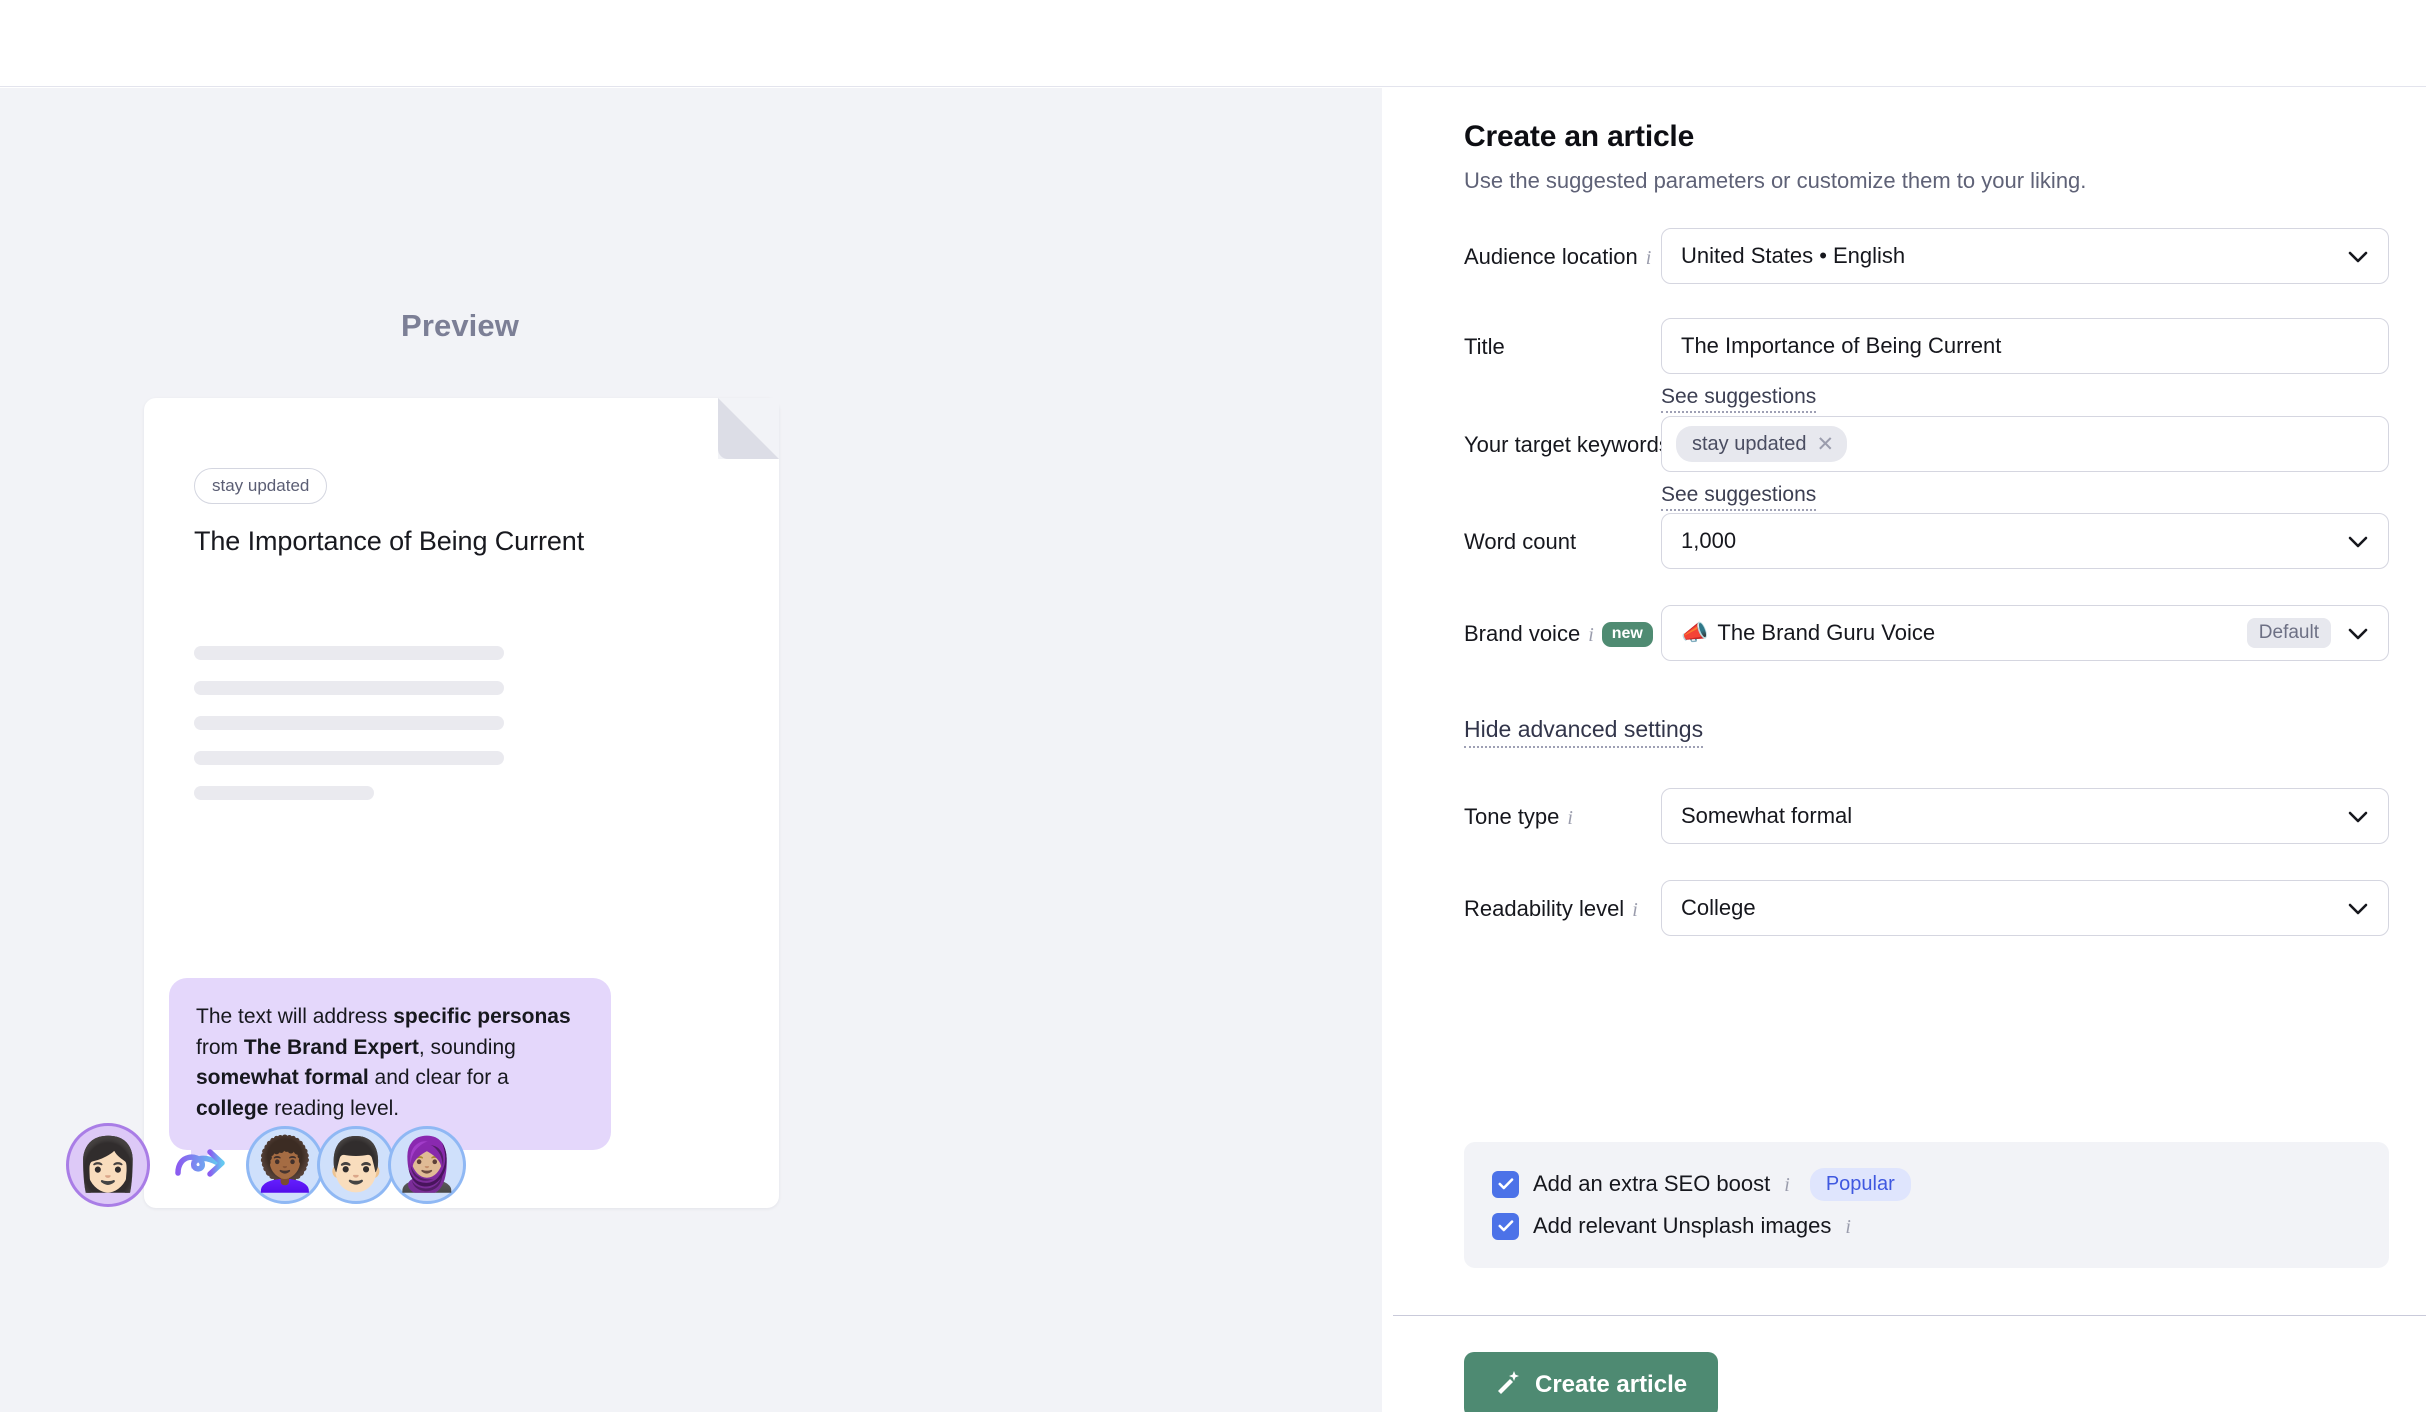 The width and height of the screenshot is (2426, 1412). I want to click on checkbox-seo-boost, so click(1505, 1184).